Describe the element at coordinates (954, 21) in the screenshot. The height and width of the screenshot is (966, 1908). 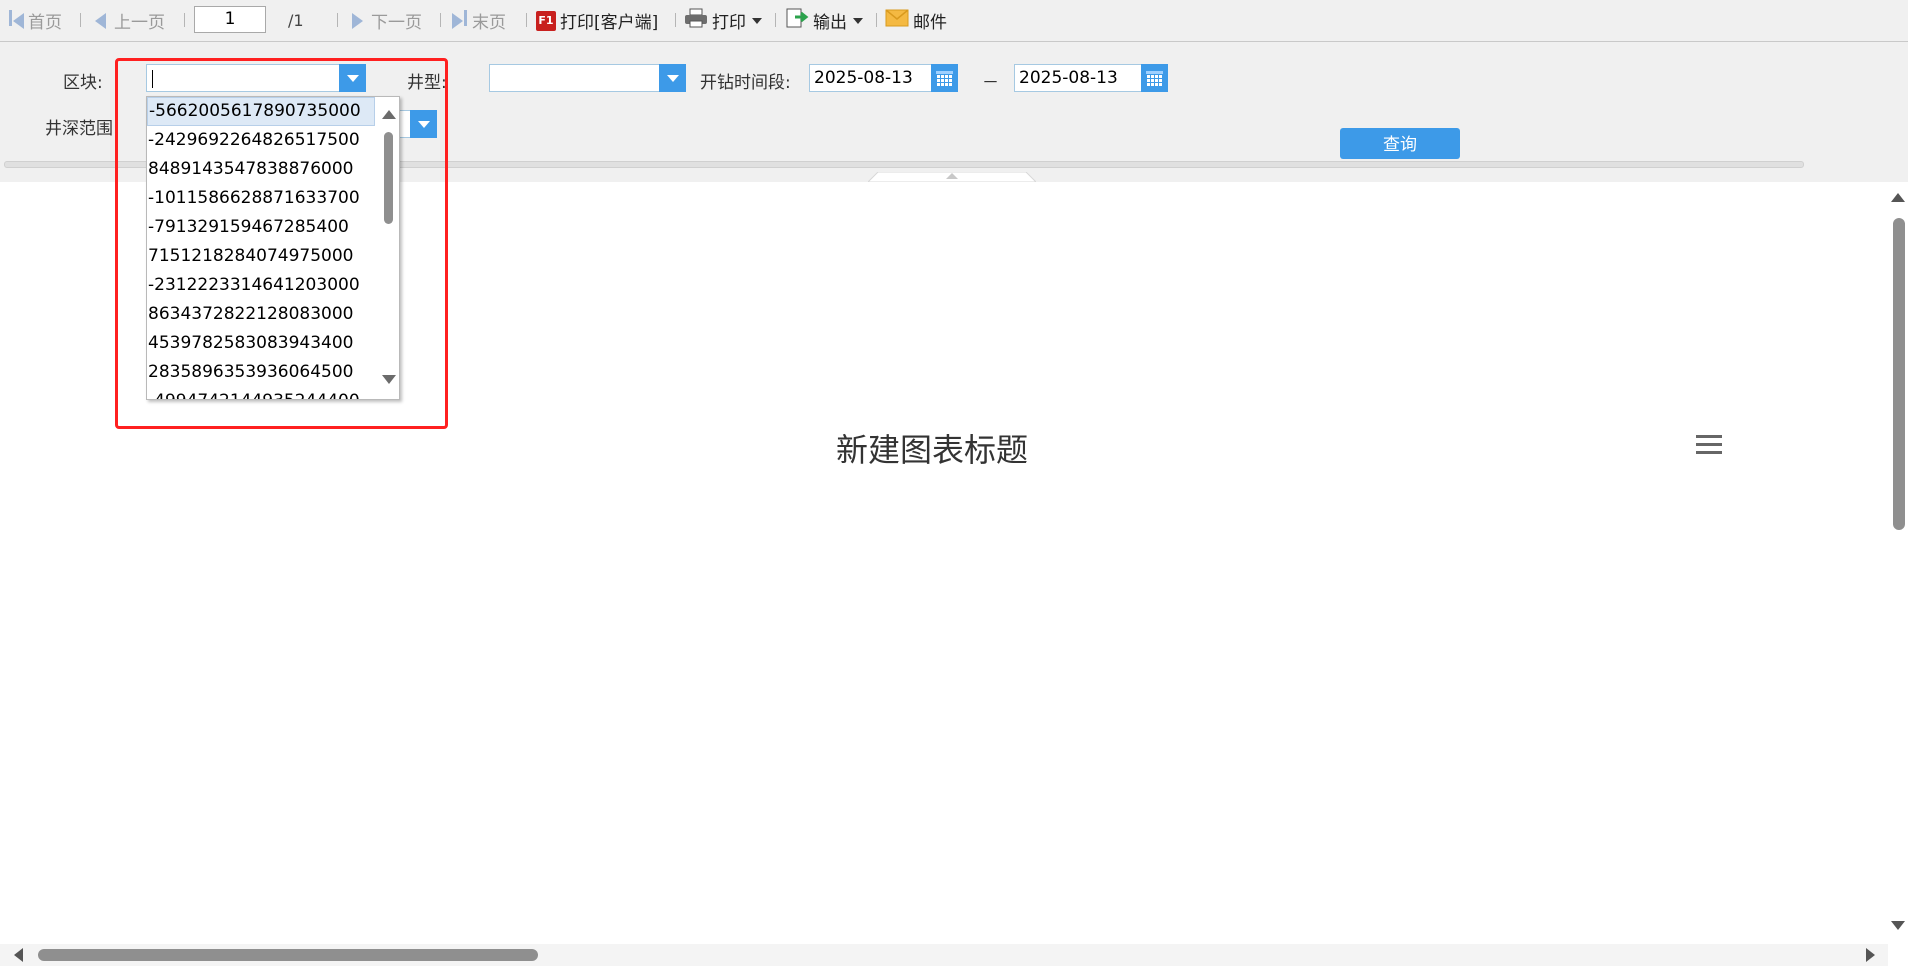
I see `report-toolbar: 首页 上一页 1 /1 下一页 末页 F1 打印[客户端] 打印 输出 邮件` at that location.